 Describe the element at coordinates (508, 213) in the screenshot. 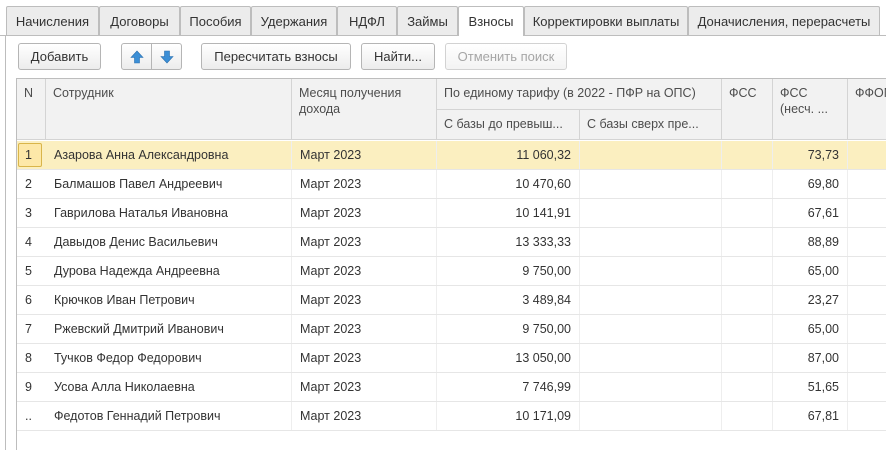

I see `base-below-cell: 10 141,91` at that location.